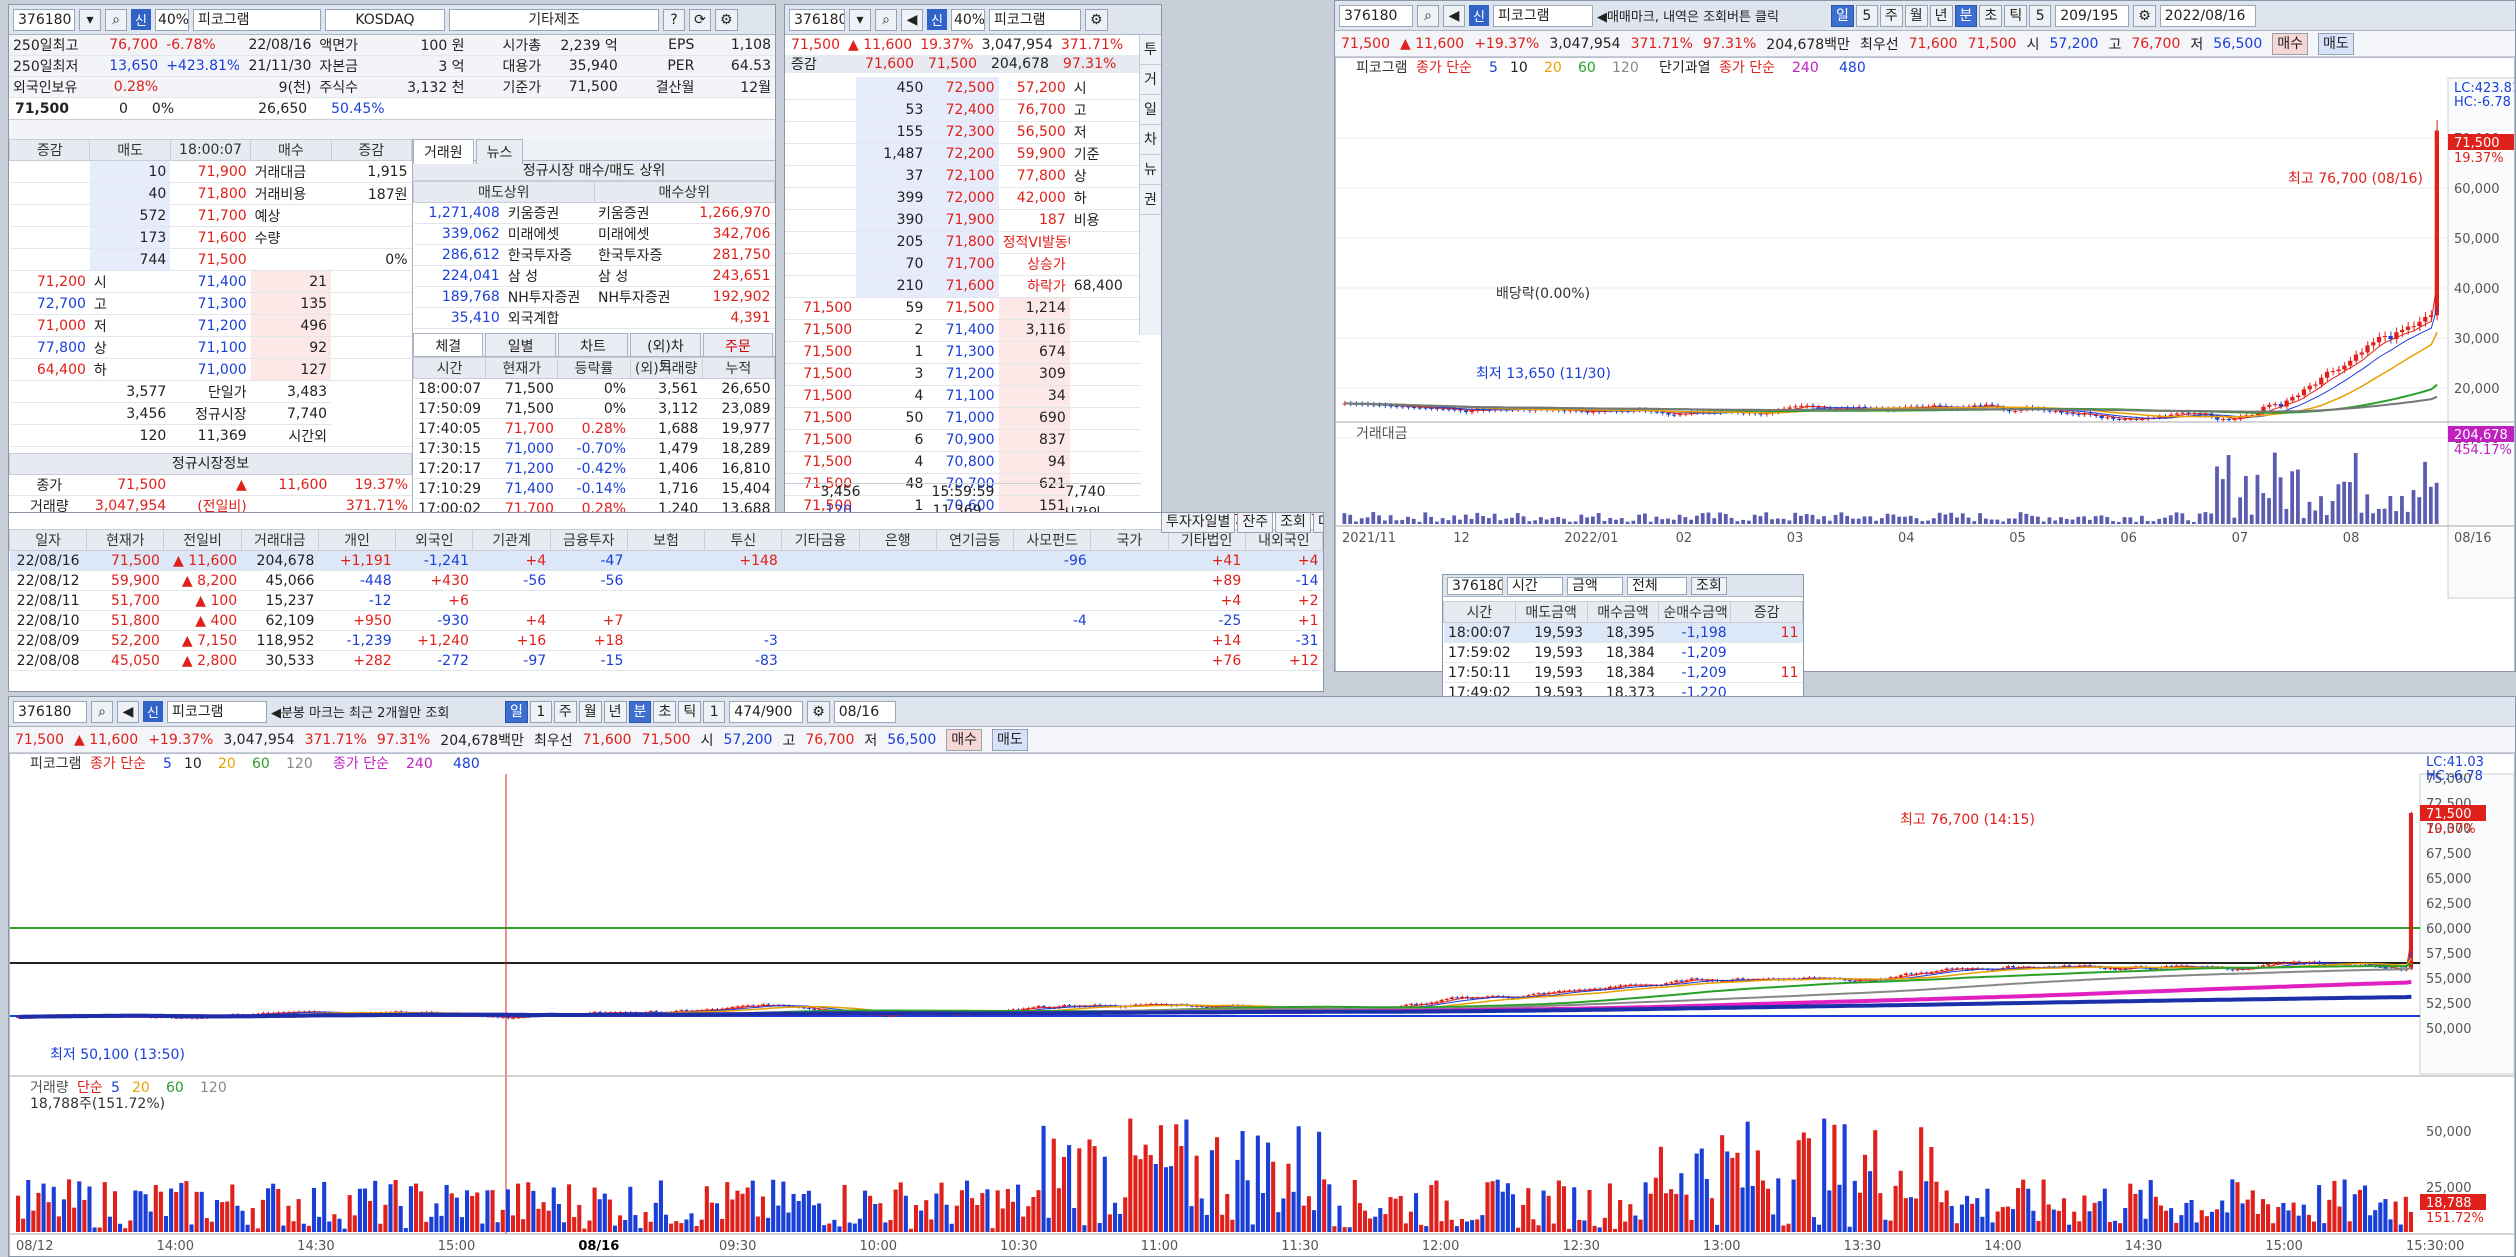  What do you see at coordinates (210, 259) in the screenshot?
I see `ask-row: 744 71,500 0%` at bounding box center [210, 259].